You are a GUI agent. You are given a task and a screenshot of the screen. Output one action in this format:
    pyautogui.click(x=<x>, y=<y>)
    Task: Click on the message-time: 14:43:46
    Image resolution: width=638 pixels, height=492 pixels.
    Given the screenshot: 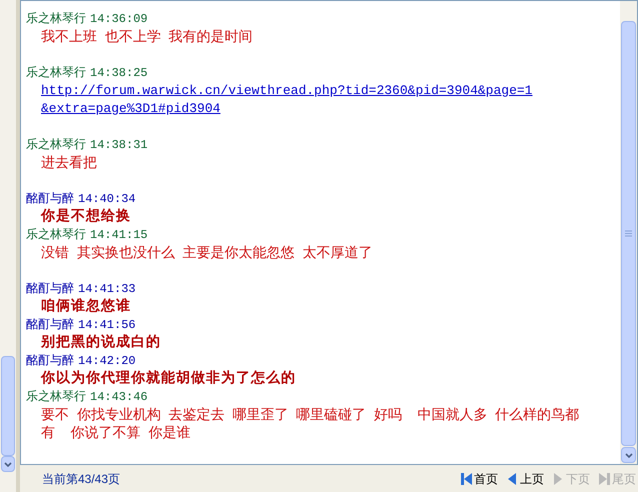 What is the action you would take?
    pyautogui.click(x=119, y=397)
    